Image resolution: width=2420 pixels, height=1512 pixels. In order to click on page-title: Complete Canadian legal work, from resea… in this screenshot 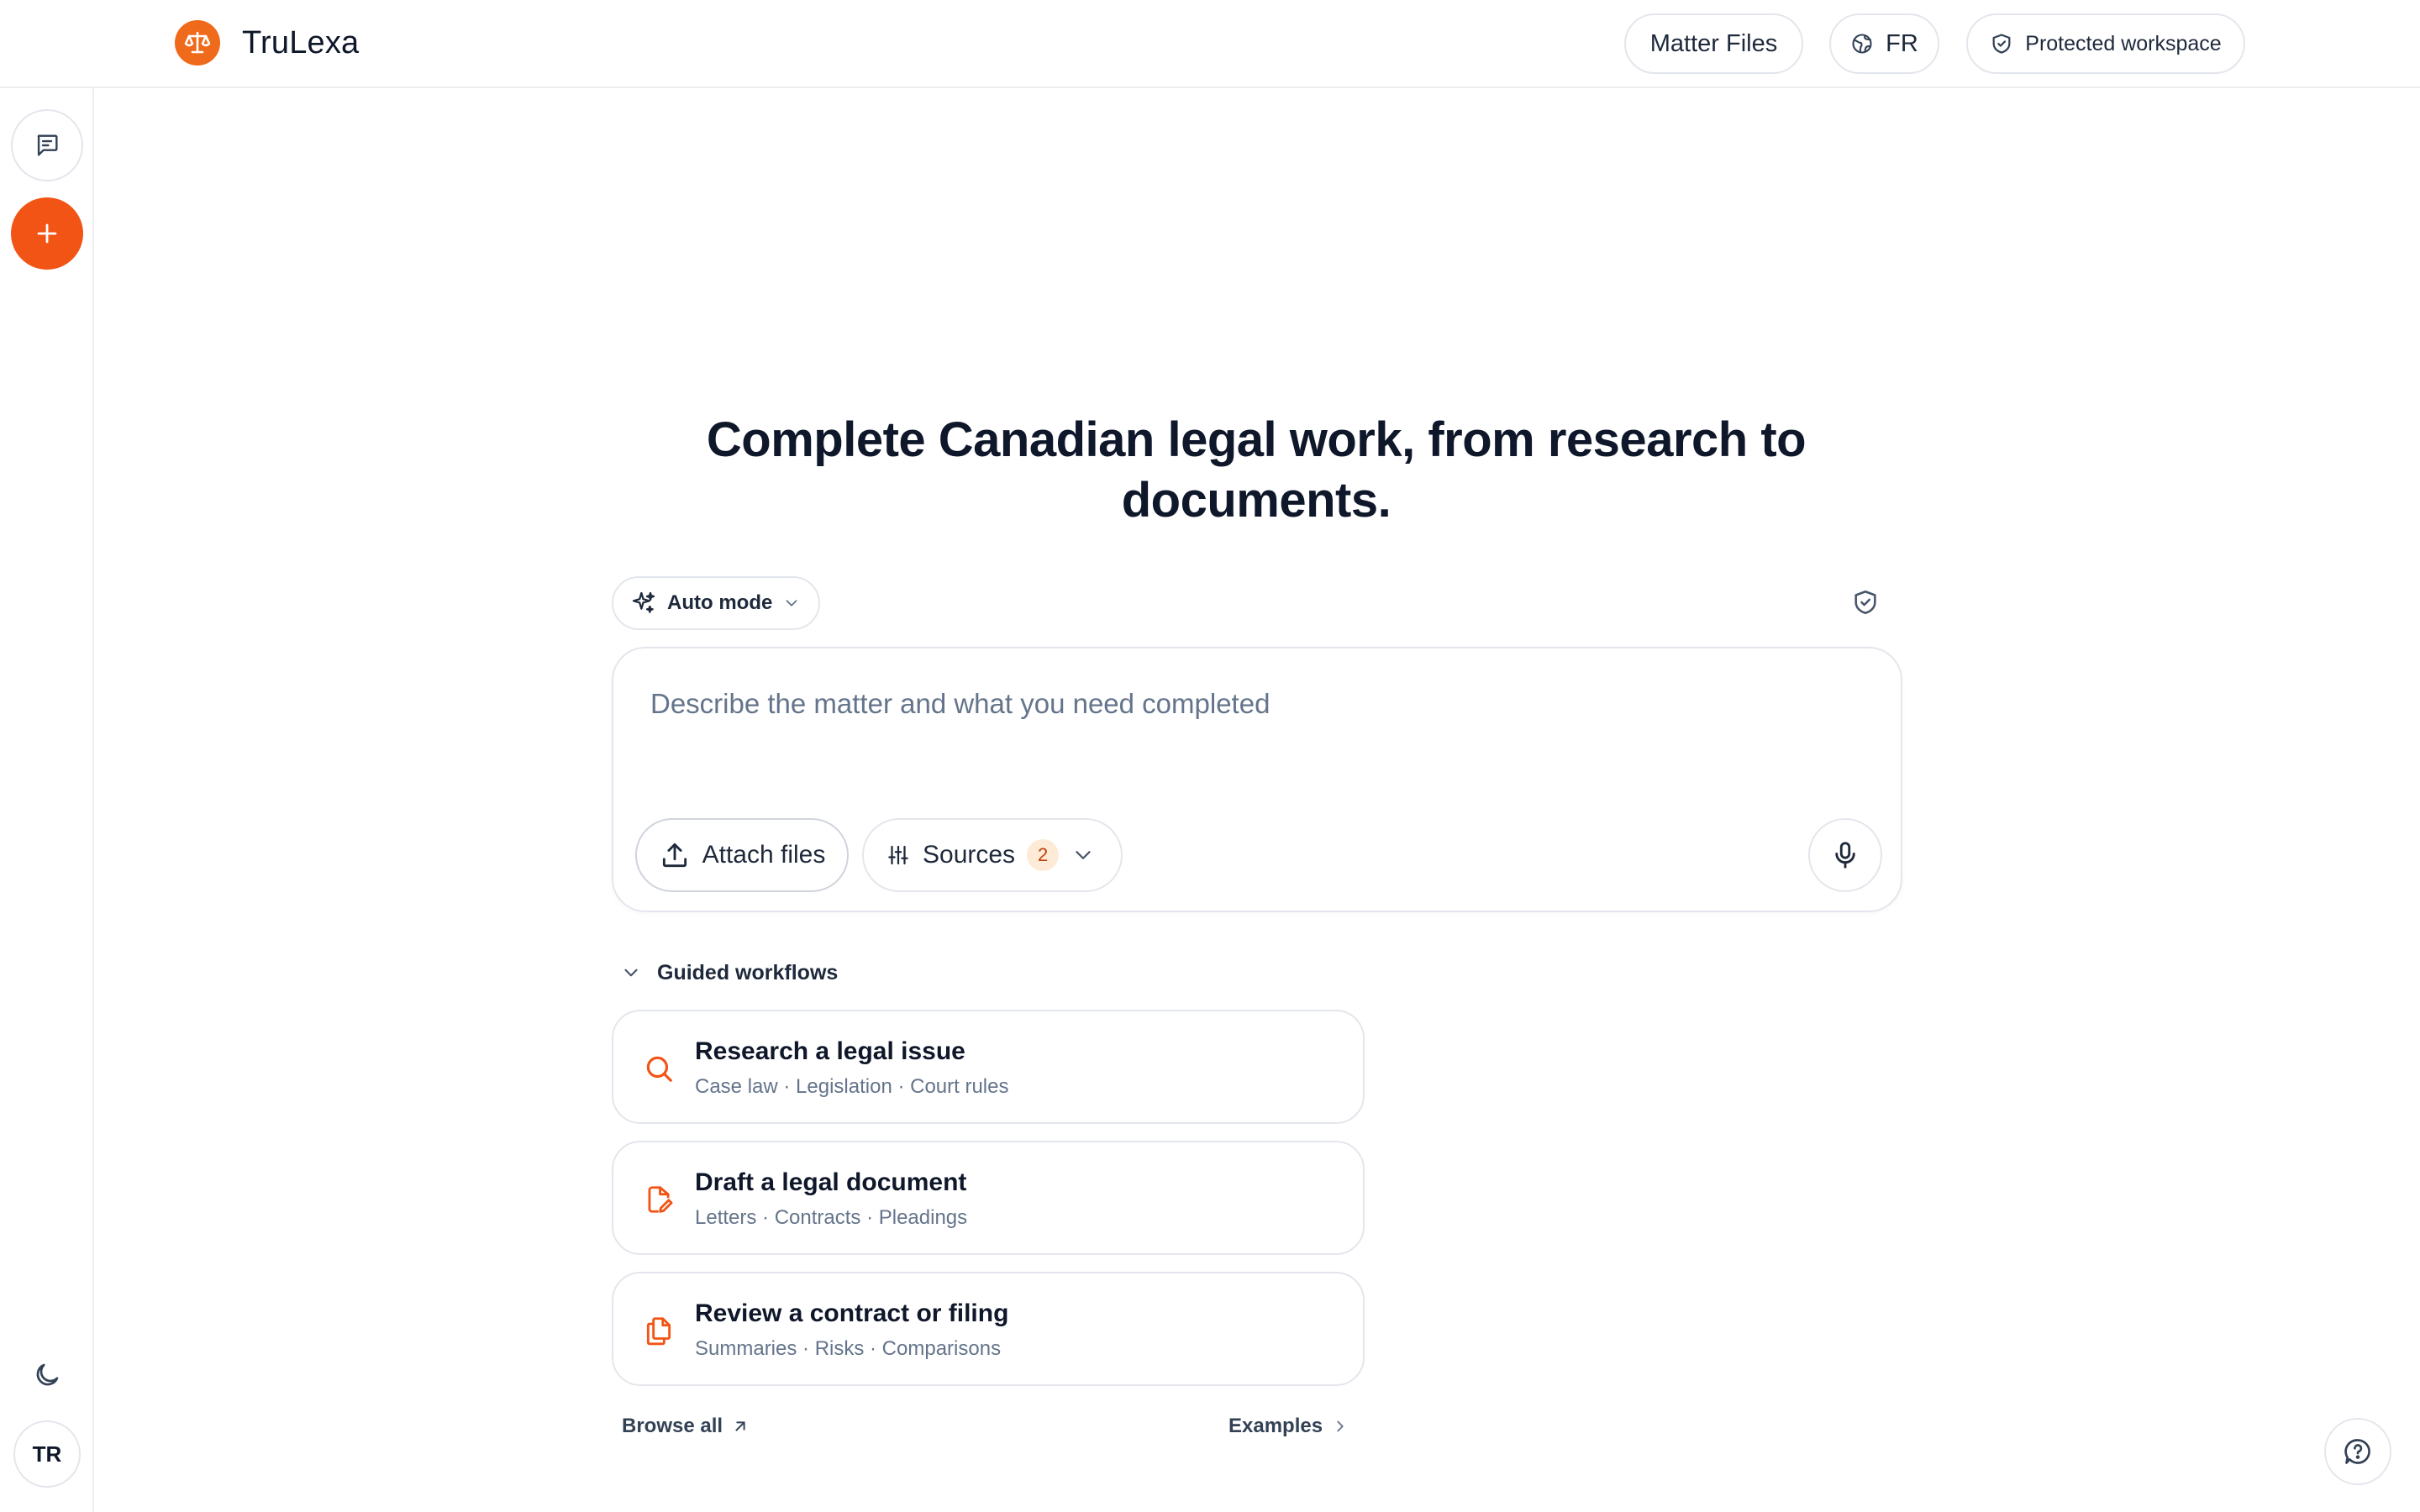, I will do `click(1256, 470)`.